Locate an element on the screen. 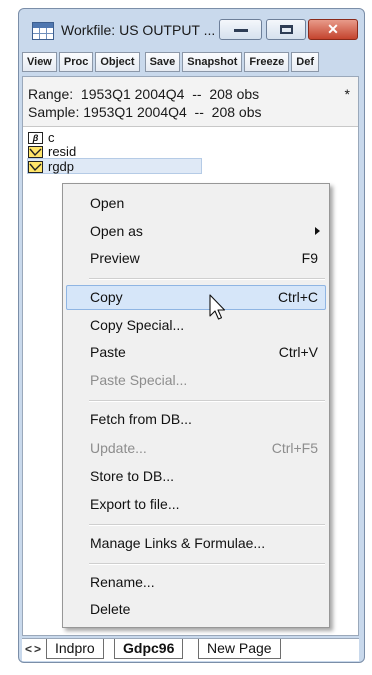  menu-item-shortcut: F9 is located at coordinates (309, 258).